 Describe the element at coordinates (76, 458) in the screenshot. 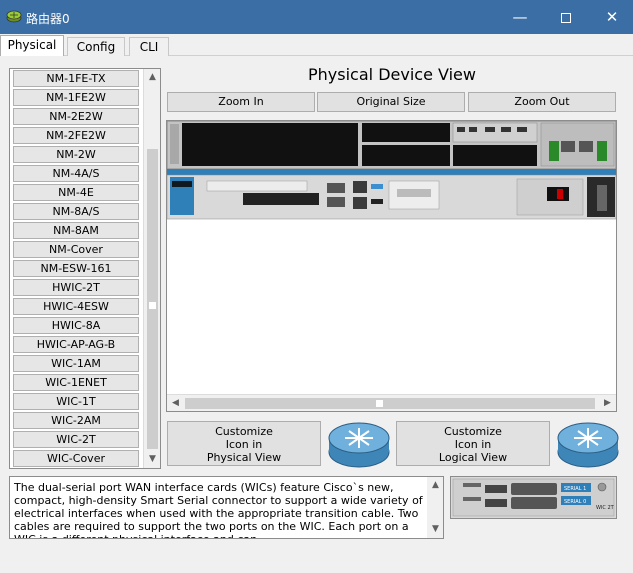

I see `module-item: WIC-Cover` at that location.